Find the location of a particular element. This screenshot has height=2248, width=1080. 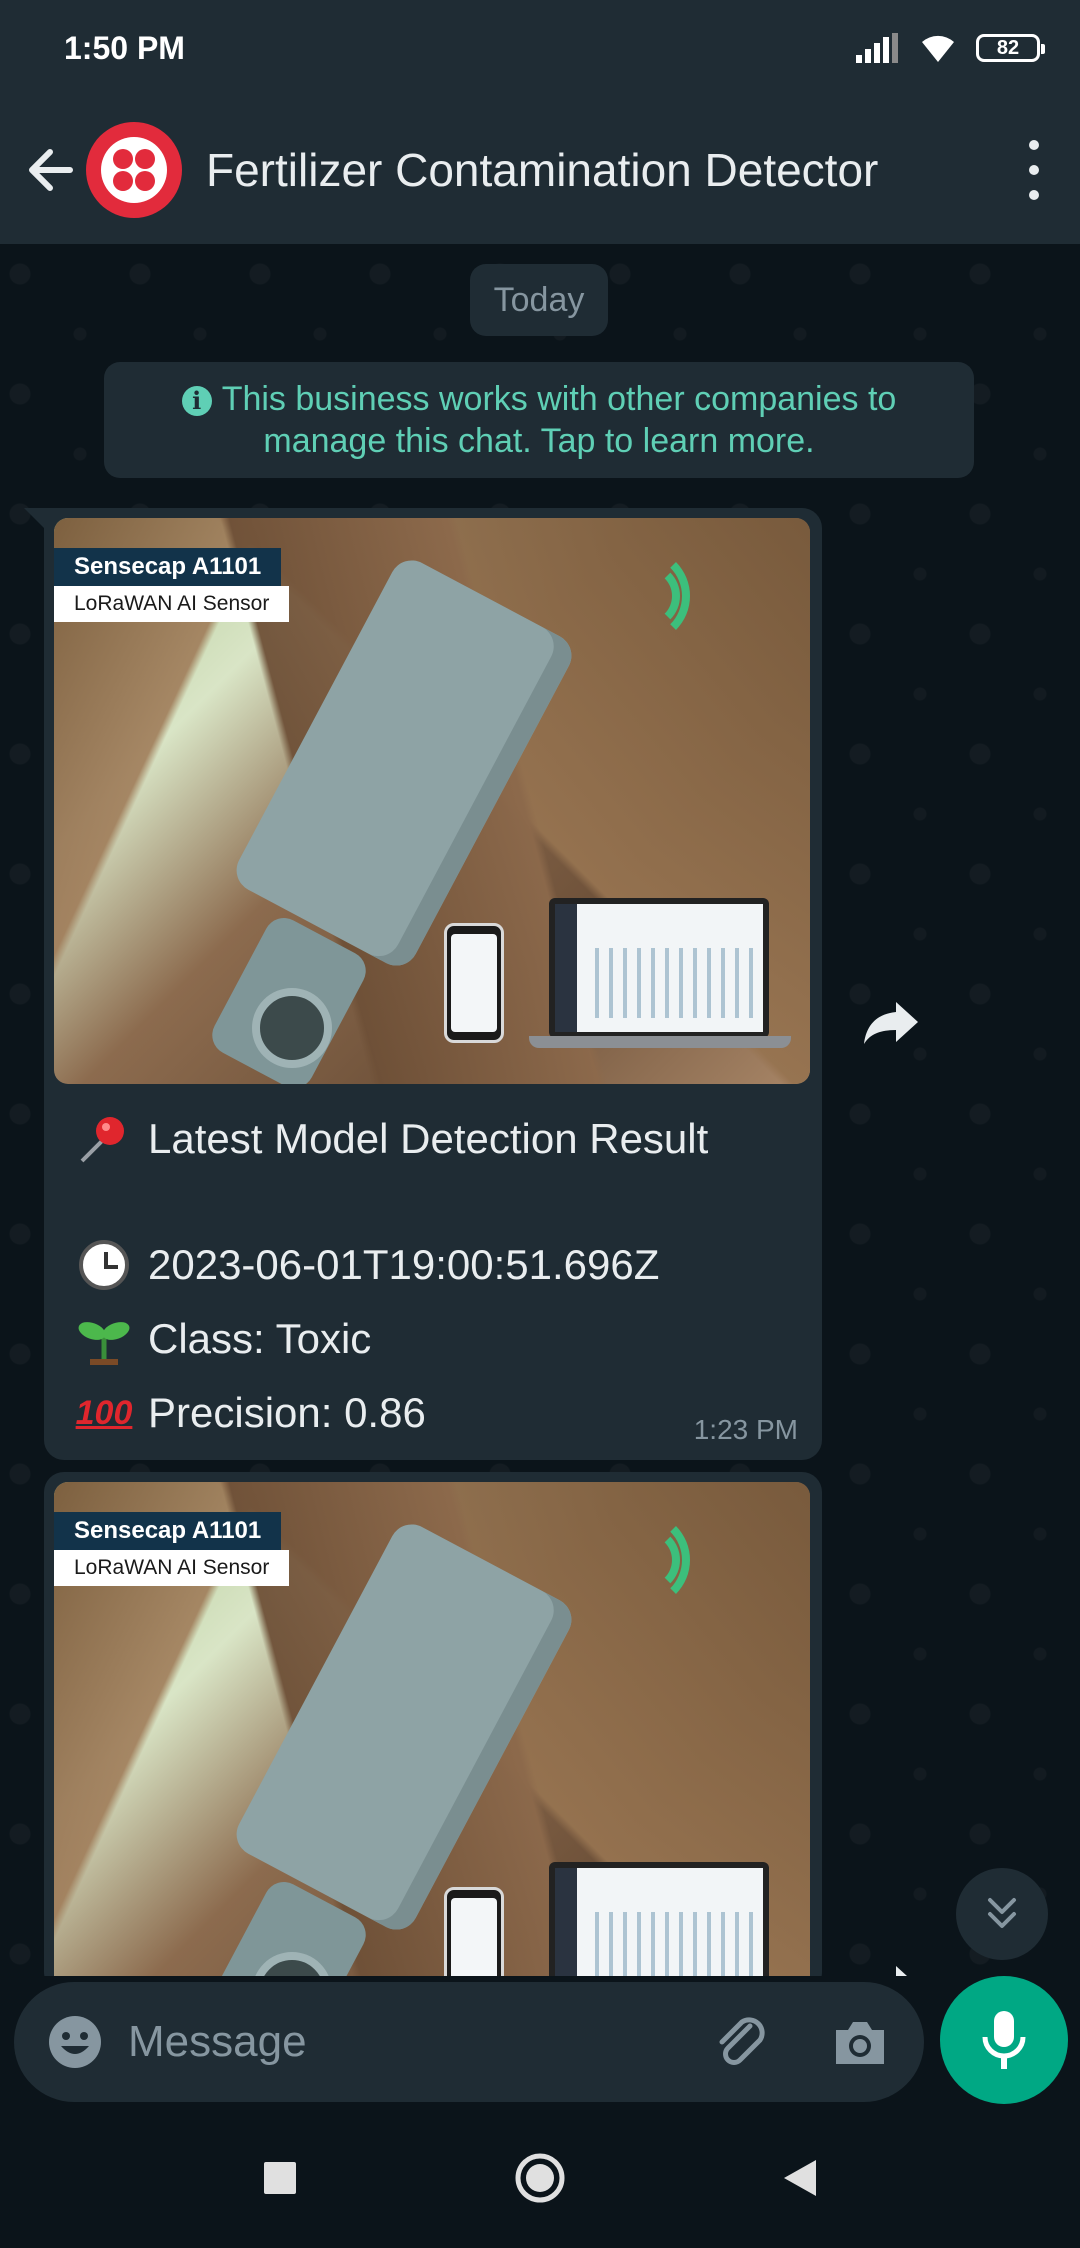

message-class-line: Class: Toxic is located at coordinates (434, 1339).